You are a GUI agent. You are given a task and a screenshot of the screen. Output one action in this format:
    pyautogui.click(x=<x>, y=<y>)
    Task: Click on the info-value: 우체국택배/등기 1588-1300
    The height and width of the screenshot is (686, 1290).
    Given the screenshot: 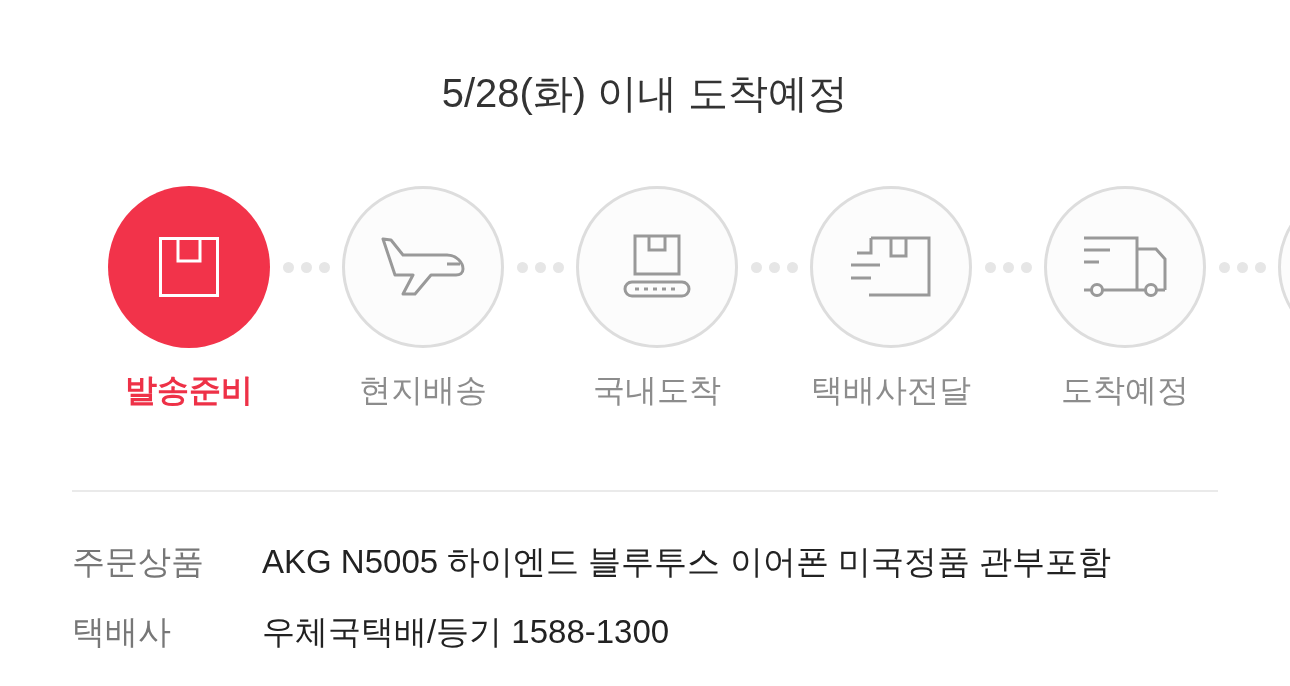 What is the action you would take?
    pyautogui.click(x=466, y=632)
    